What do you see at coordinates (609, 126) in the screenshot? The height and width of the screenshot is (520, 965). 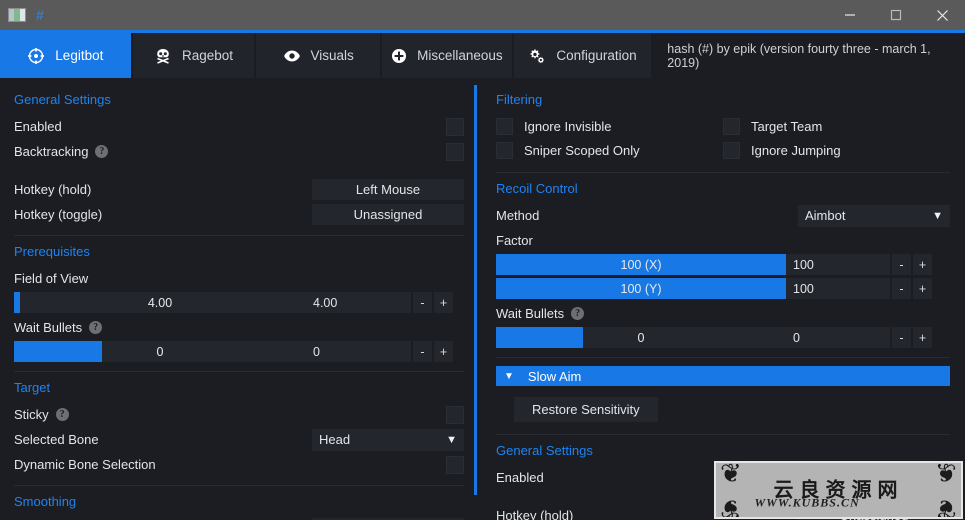 I see `filter-ignore-invisible: Ignore Invisible` at bounding box center [609, 126].